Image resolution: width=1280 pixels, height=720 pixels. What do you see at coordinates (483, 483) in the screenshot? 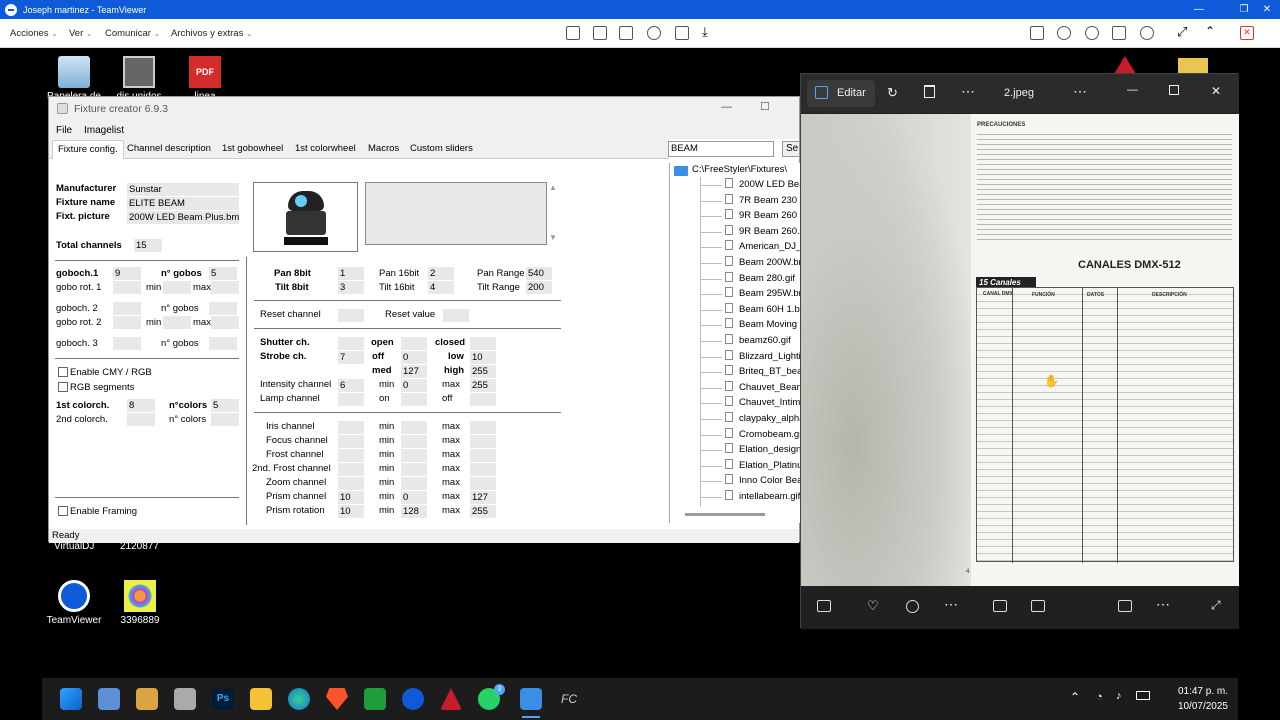
I see `zoom-max-field` at bounding box center [483, 483].